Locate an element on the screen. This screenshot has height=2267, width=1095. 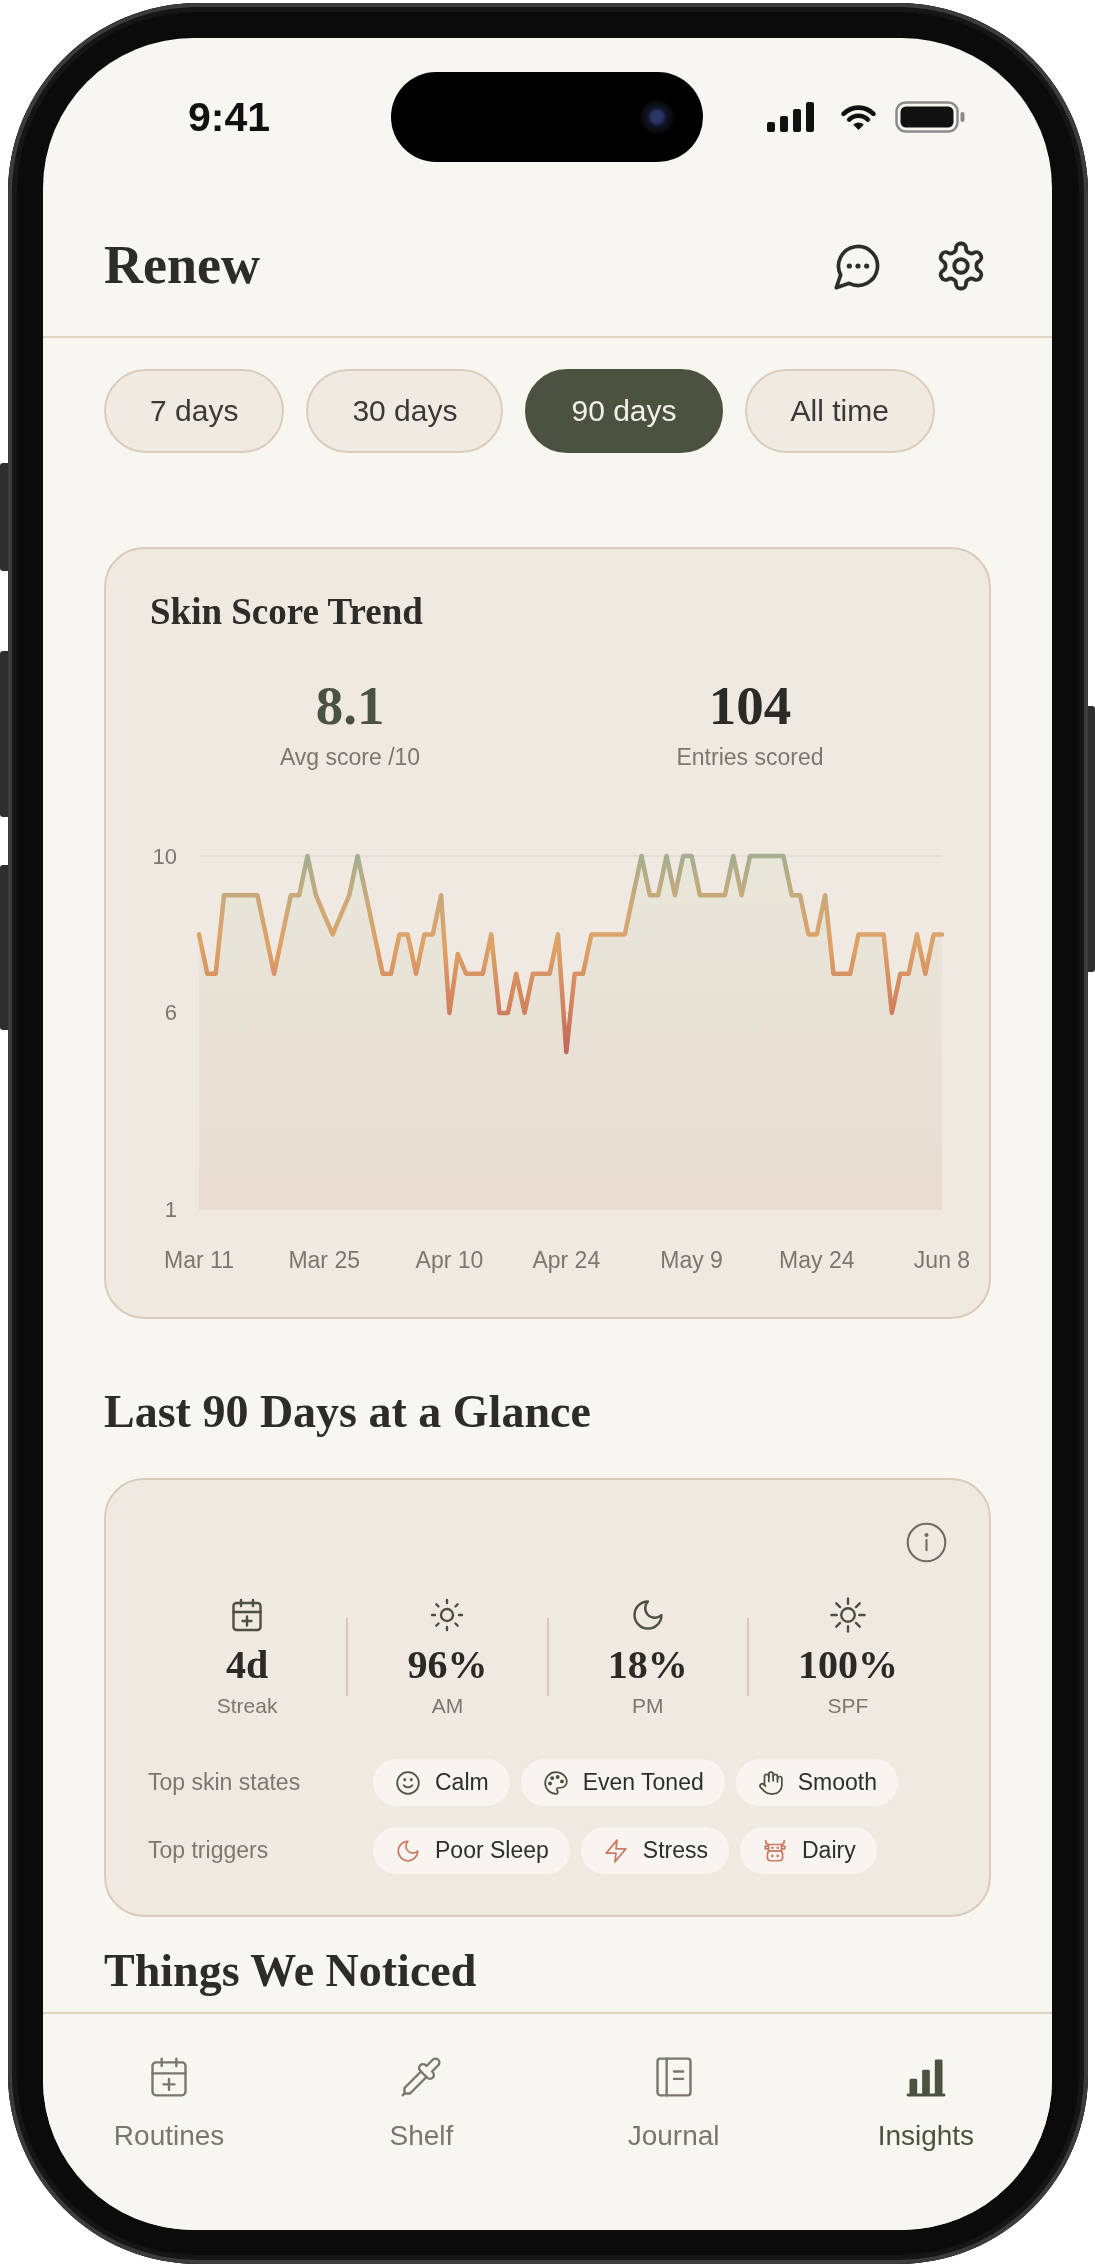
row-label: Top skin states is located at coordinates (224, 1782).